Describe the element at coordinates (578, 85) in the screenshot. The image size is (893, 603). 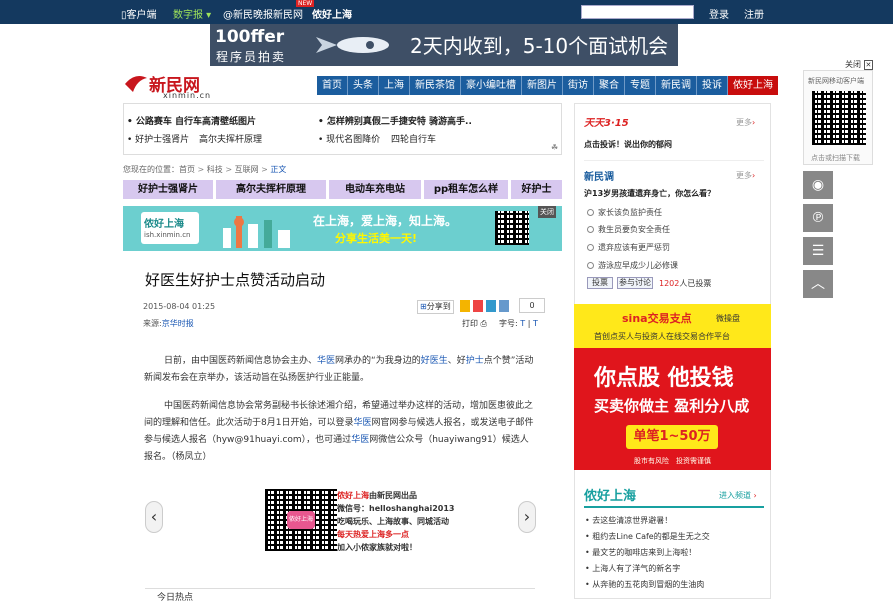
I see `nav-item: 街访` at that location.